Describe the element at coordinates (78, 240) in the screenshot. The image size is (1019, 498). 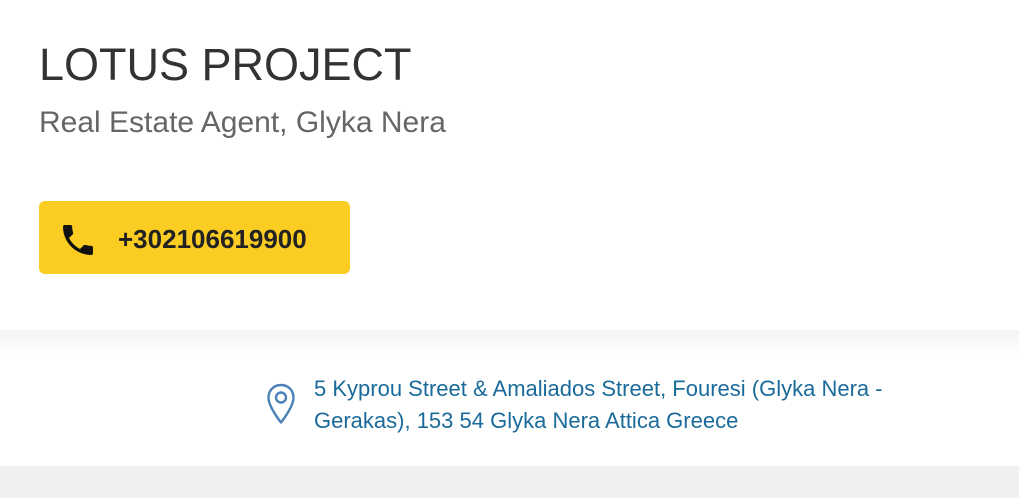
I see `phone-icon` at that location.